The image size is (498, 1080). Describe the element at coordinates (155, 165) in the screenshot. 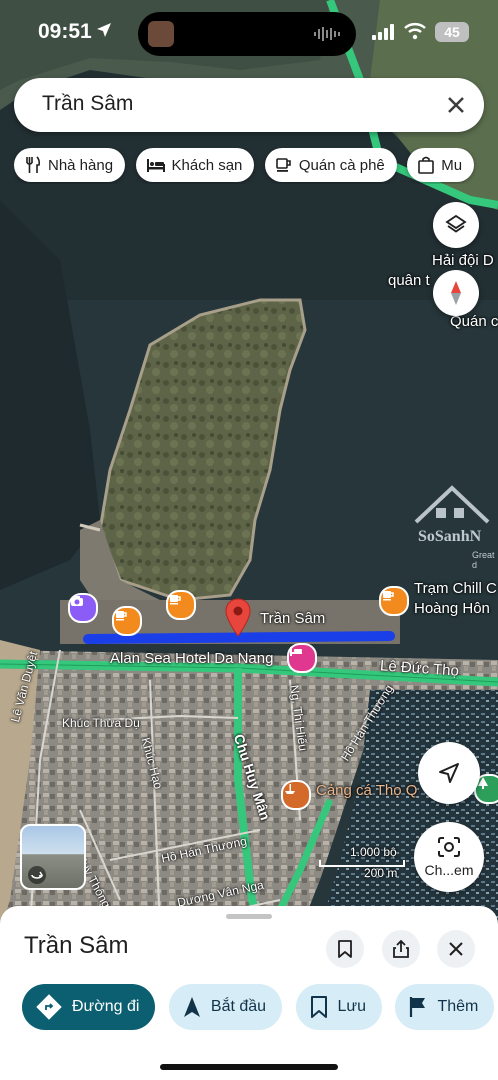

I see `hotel-icon` at that location.